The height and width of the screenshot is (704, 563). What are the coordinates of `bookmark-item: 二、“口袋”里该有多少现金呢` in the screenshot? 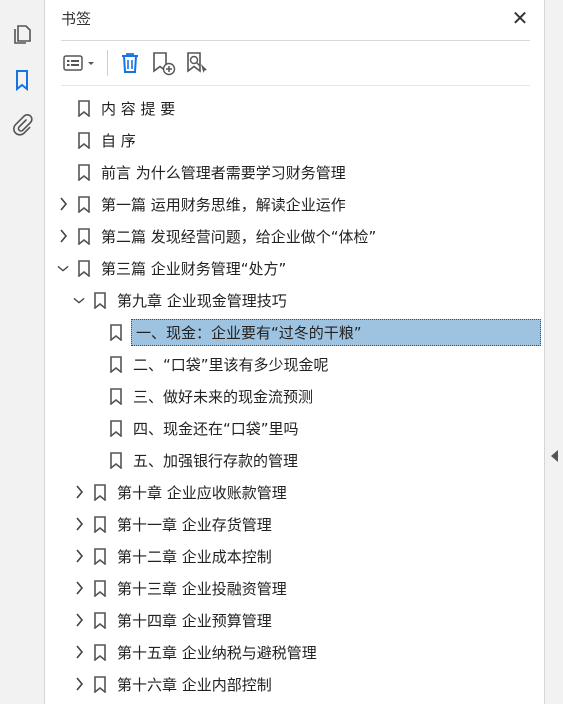 It's located at (304, 364).